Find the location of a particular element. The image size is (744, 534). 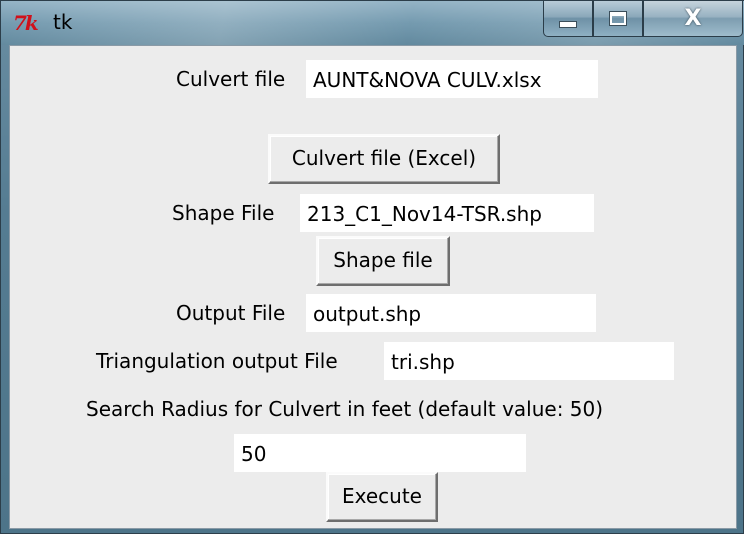

close-button: X is located at coordinates (693, 19).